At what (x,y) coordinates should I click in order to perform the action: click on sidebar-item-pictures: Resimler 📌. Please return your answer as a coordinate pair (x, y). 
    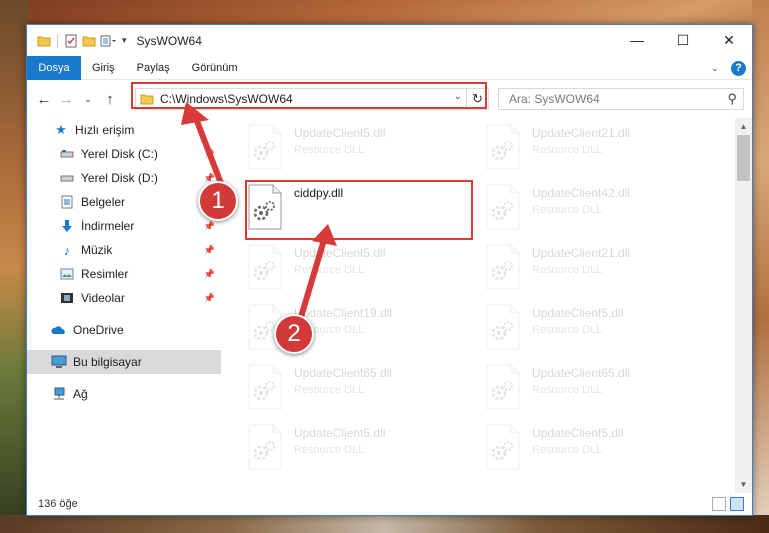
    Looking at the image, I should click on (124, 274).